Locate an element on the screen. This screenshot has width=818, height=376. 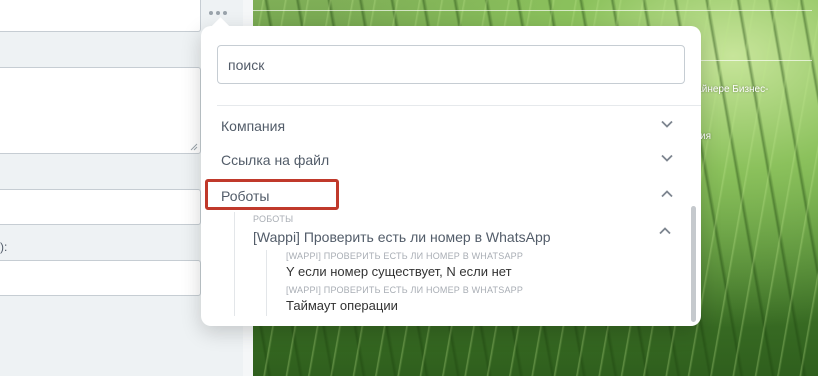
background-text: ия is located at coordinates (706, 136).